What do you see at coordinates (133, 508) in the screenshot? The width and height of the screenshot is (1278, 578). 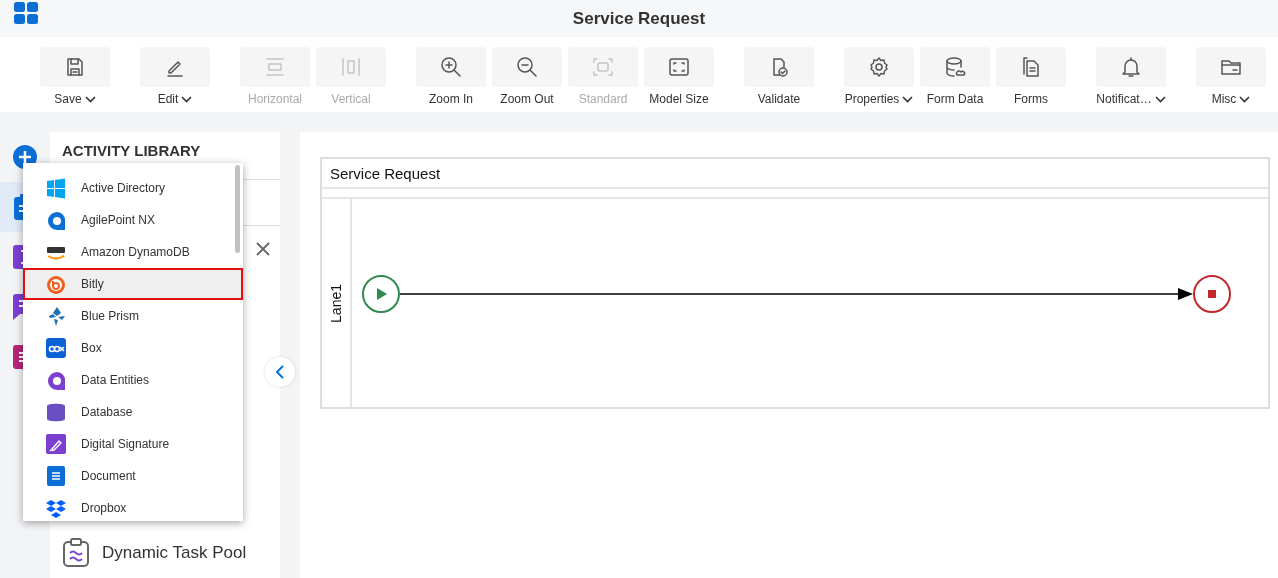 I see `menu-item: Dropbox` at bounding box center [133, 508].